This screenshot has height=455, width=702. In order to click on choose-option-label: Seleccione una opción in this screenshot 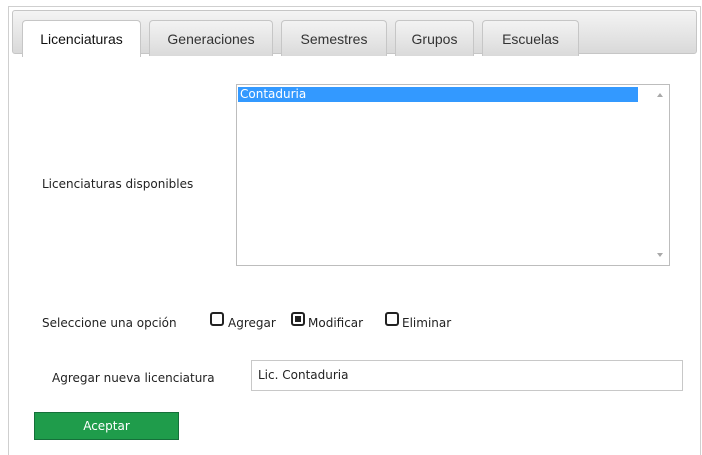, I will do `click(109, 323)`.